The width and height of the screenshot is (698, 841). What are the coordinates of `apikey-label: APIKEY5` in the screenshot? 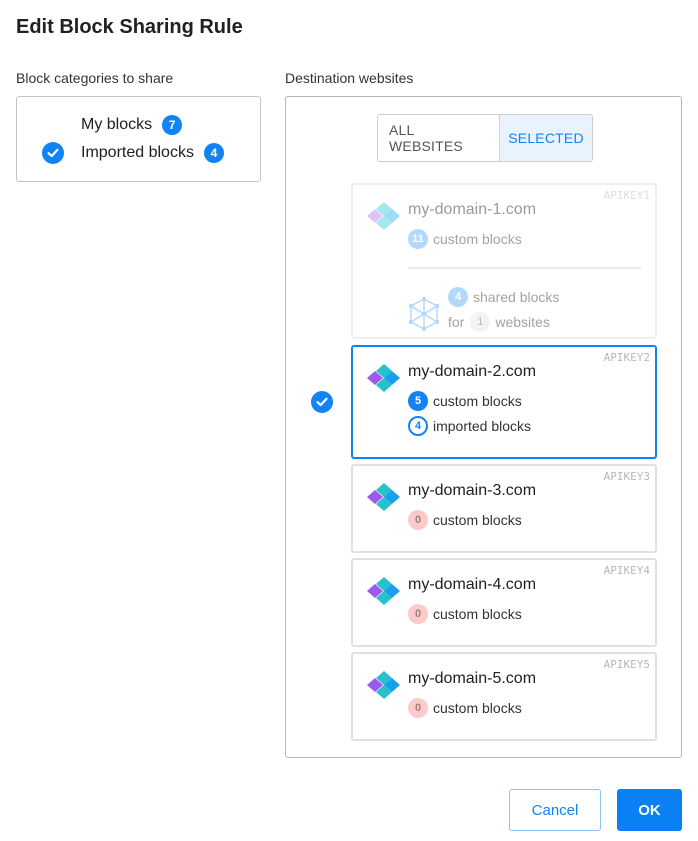 It's located at (626, 664).